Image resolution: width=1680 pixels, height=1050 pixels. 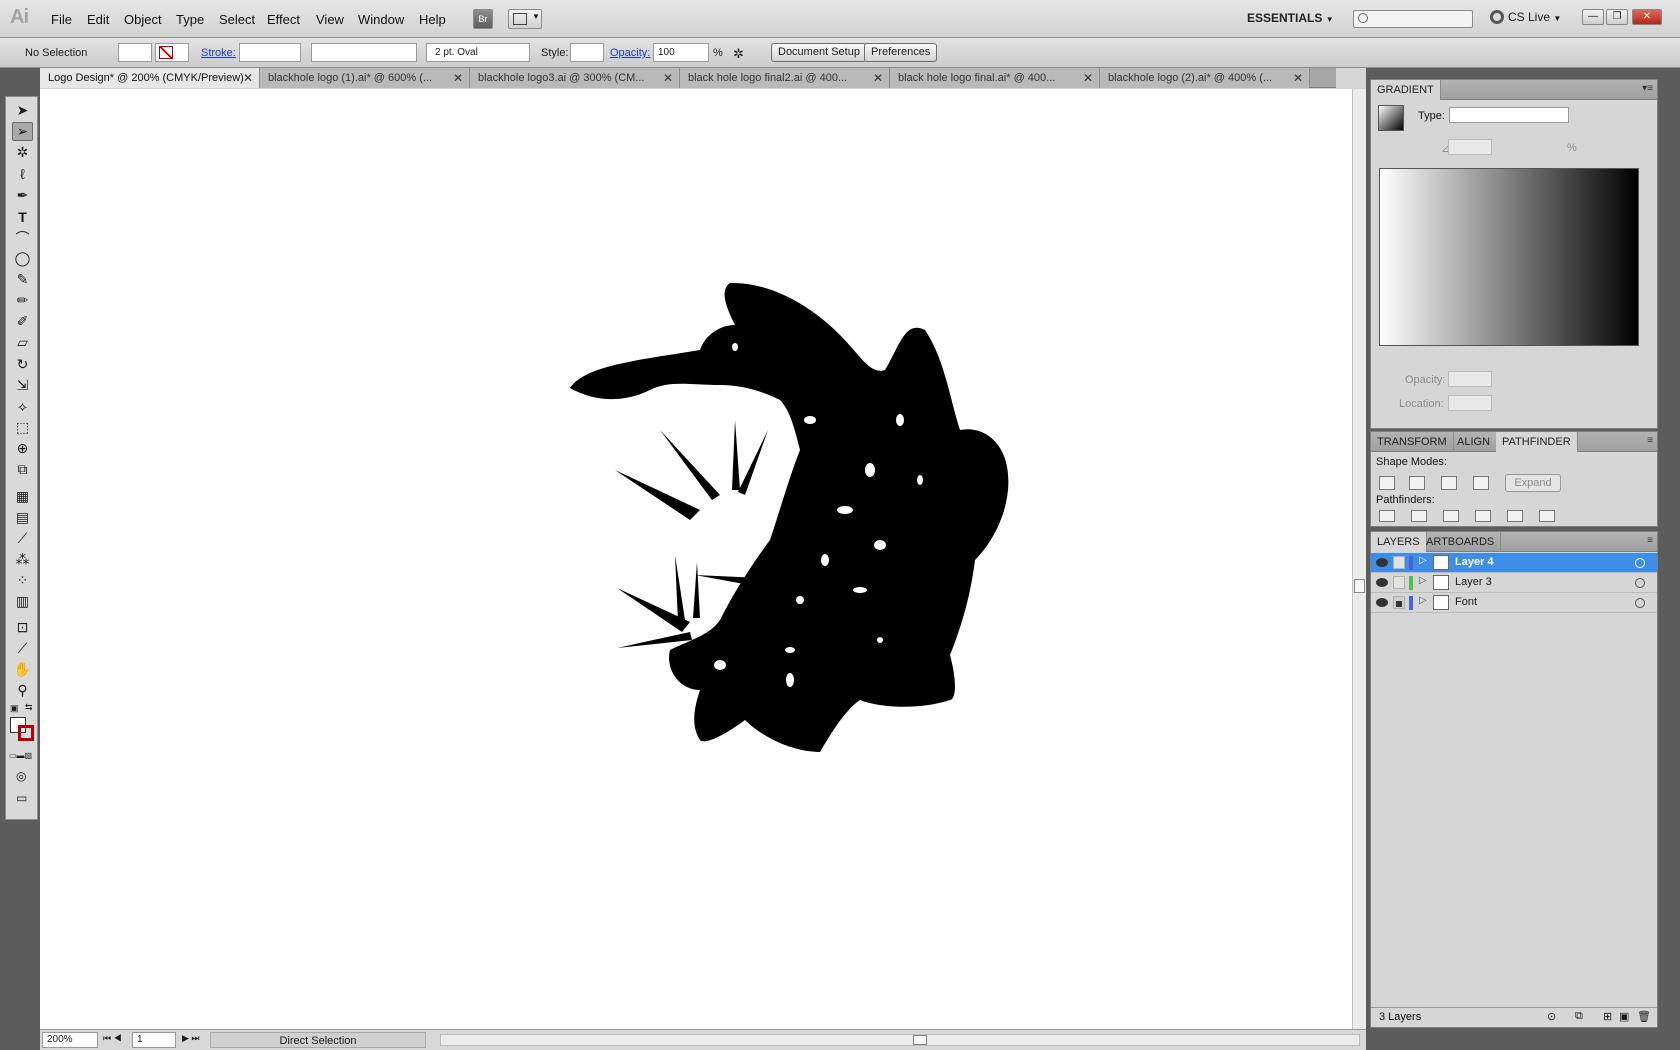 I want to click on color-mode-icons: ▭▬▧, so click(x=20, y=755).